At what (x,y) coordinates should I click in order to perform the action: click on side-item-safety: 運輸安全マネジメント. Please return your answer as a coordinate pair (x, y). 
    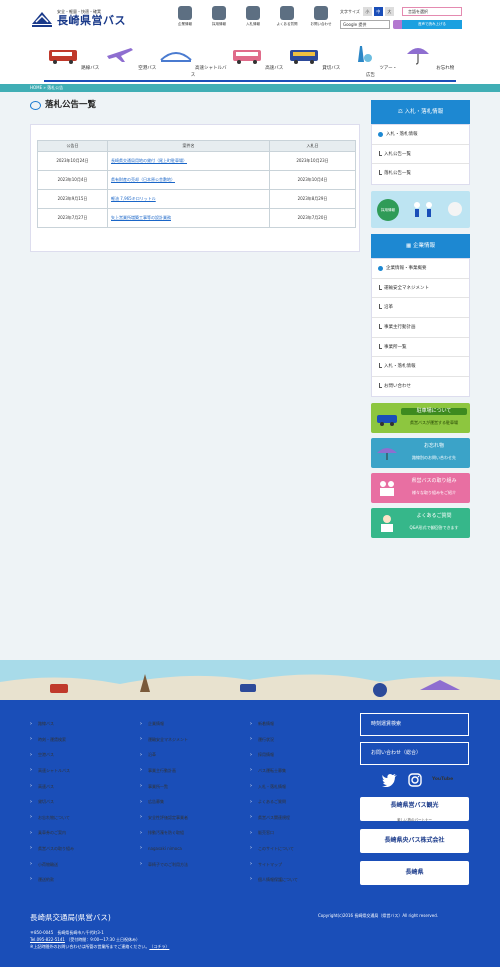
    Looking at the image, I should click on (420, 289).